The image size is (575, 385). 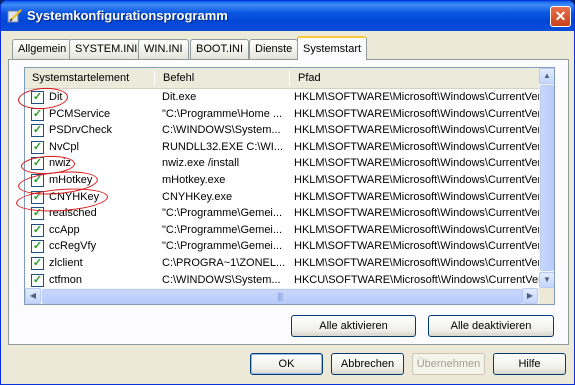 What do you see at coordinates (89, 78) in the screenshot?
I see `column-header-item: Systemstartelement` at bounding box center [89, 78].